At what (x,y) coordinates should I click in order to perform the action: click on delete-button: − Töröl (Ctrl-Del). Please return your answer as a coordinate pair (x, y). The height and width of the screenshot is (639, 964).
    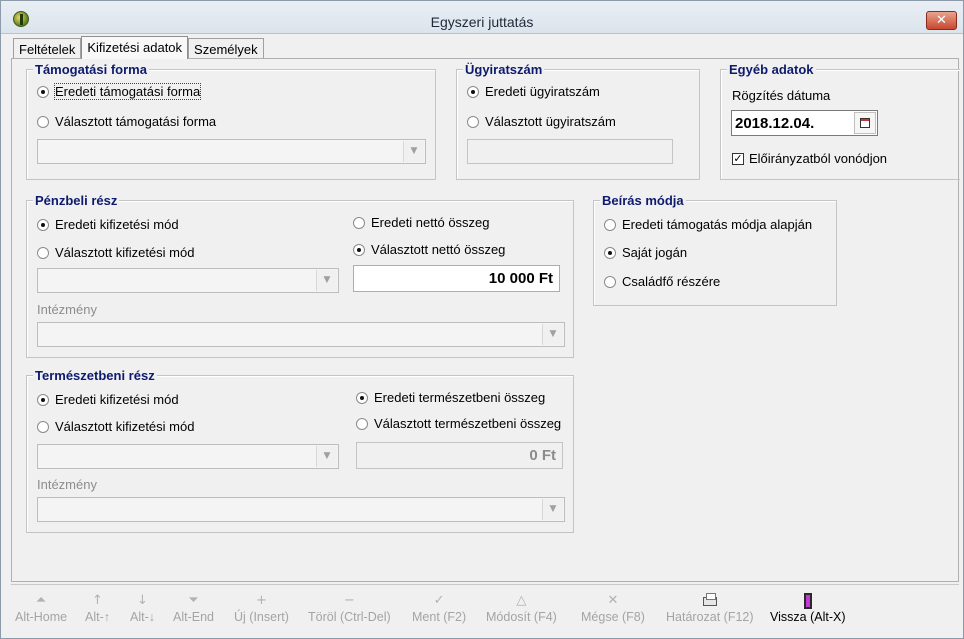
    Looking at the image, I should click on (349, 608).